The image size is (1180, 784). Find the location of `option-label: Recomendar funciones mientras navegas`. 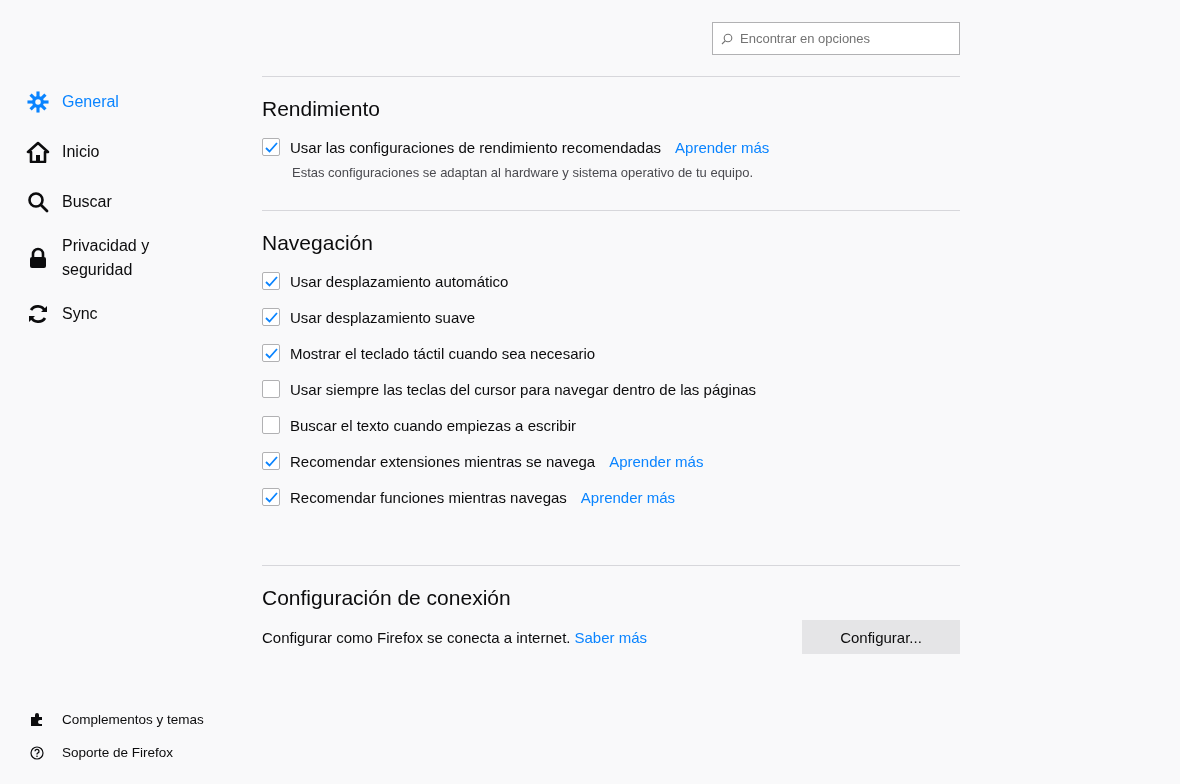

option-label: Recomendar funciones mientras navegas is located at coordinates (428, 497).